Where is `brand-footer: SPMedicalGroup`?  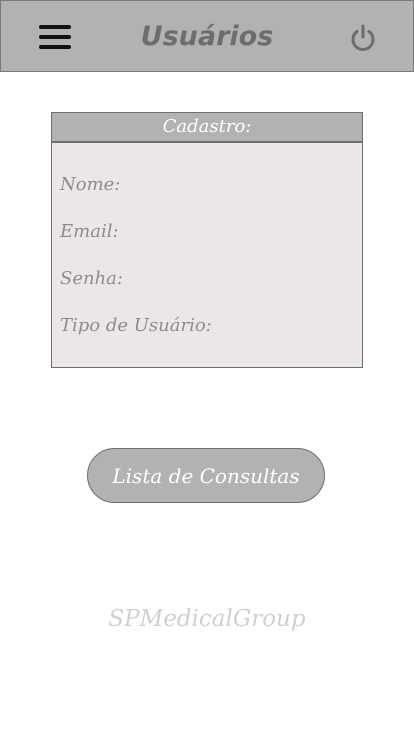
brand-footer: SPMedicalGroup is located at coordinates (207, 619).